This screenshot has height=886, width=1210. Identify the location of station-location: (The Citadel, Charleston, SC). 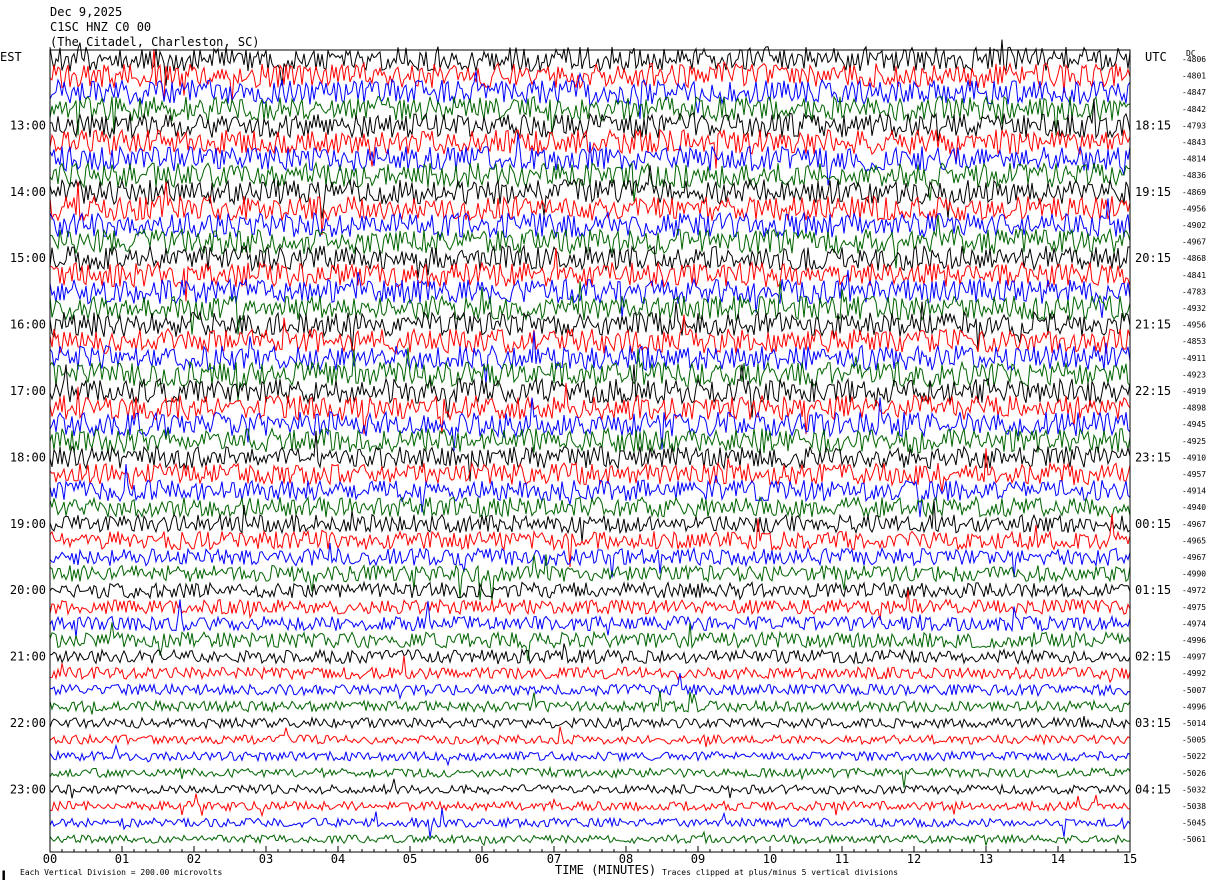
(155, 42).